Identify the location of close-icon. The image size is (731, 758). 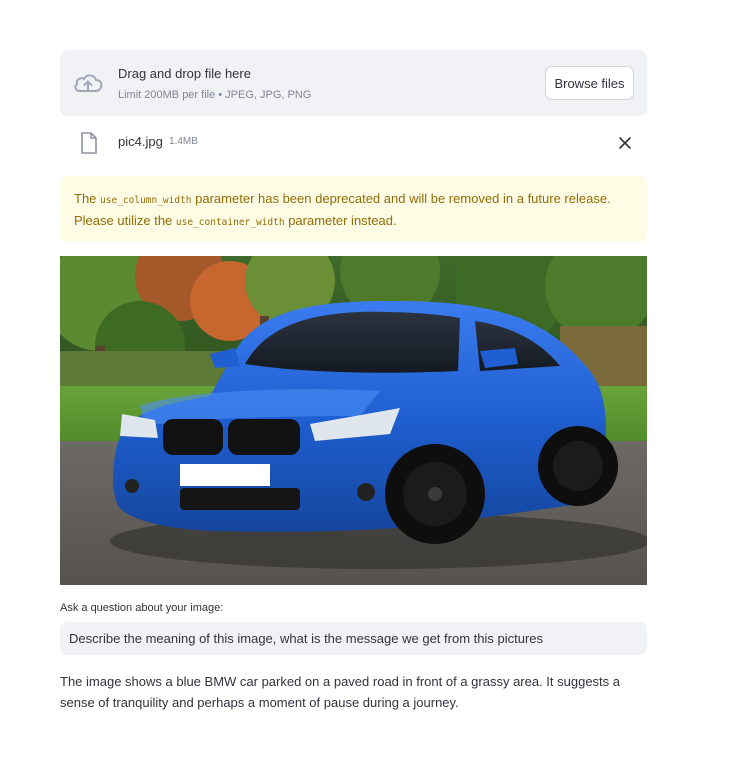
(625, 143).